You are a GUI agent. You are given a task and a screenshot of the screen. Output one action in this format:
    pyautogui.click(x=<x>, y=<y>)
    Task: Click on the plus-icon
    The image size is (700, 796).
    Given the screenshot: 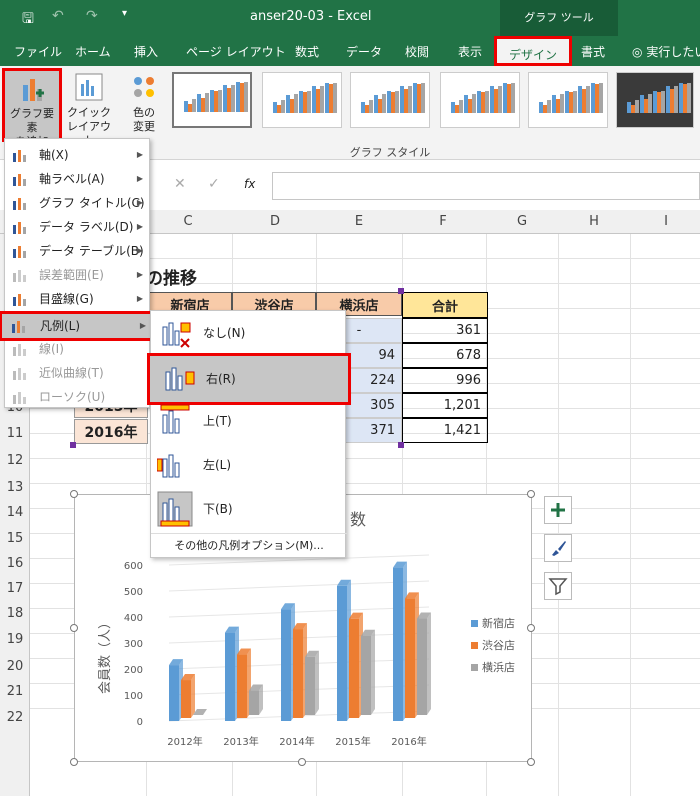 What is the action you would take?
    pyautogui.click(x=558, y=510)
    